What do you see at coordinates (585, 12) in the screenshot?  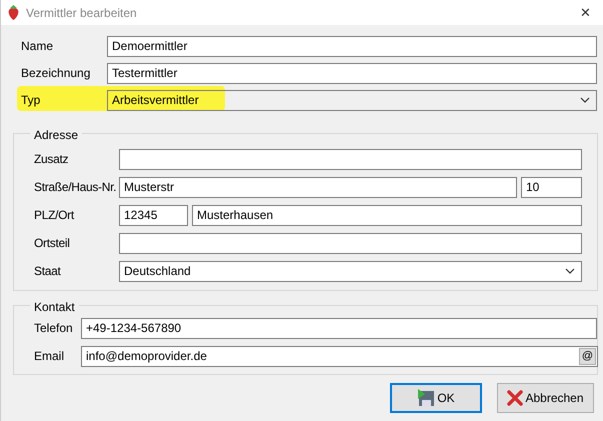 I see `close-button: ✕` at bounding box center [585, 12].